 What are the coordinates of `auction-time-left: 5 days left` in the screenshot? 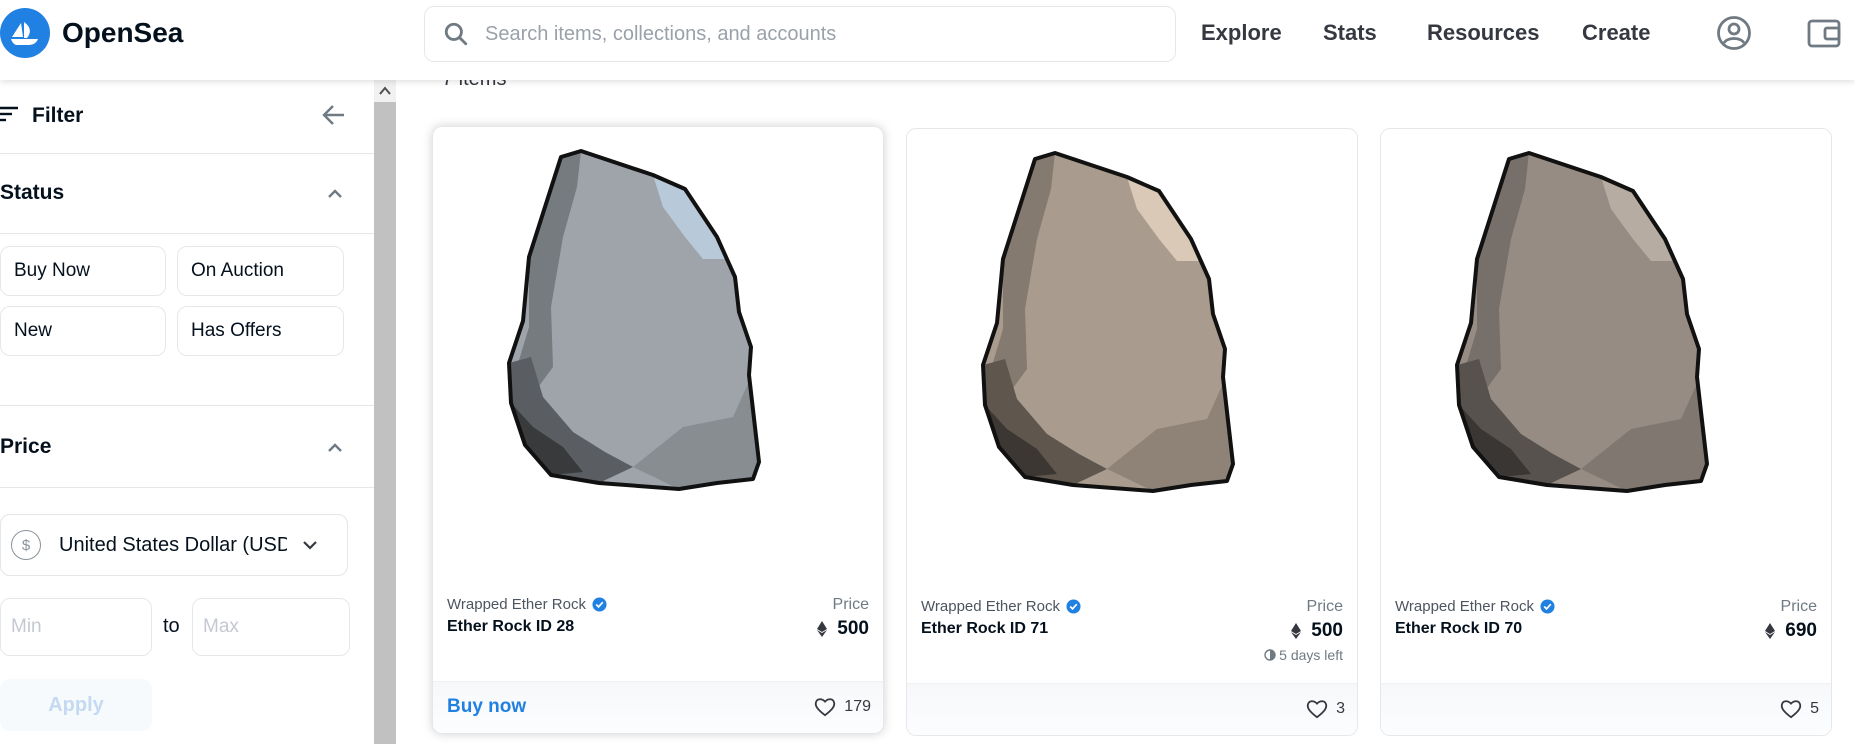 It's located at (1303, 655).